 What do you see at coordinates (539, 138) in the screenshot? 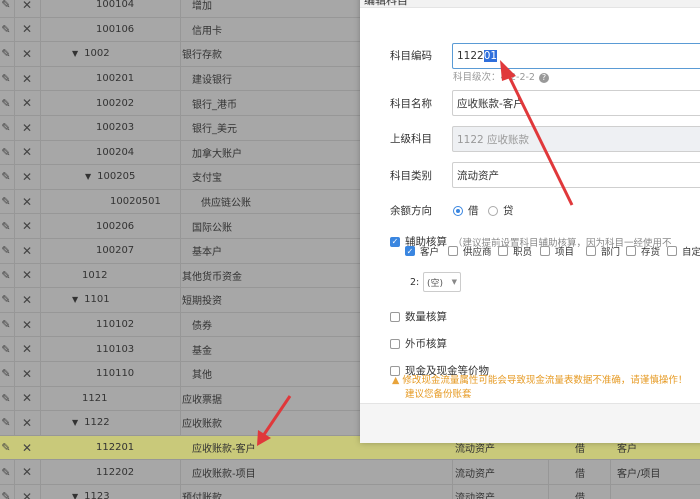
I see `arrow-to-code-line` at bounding box center [539, 138].